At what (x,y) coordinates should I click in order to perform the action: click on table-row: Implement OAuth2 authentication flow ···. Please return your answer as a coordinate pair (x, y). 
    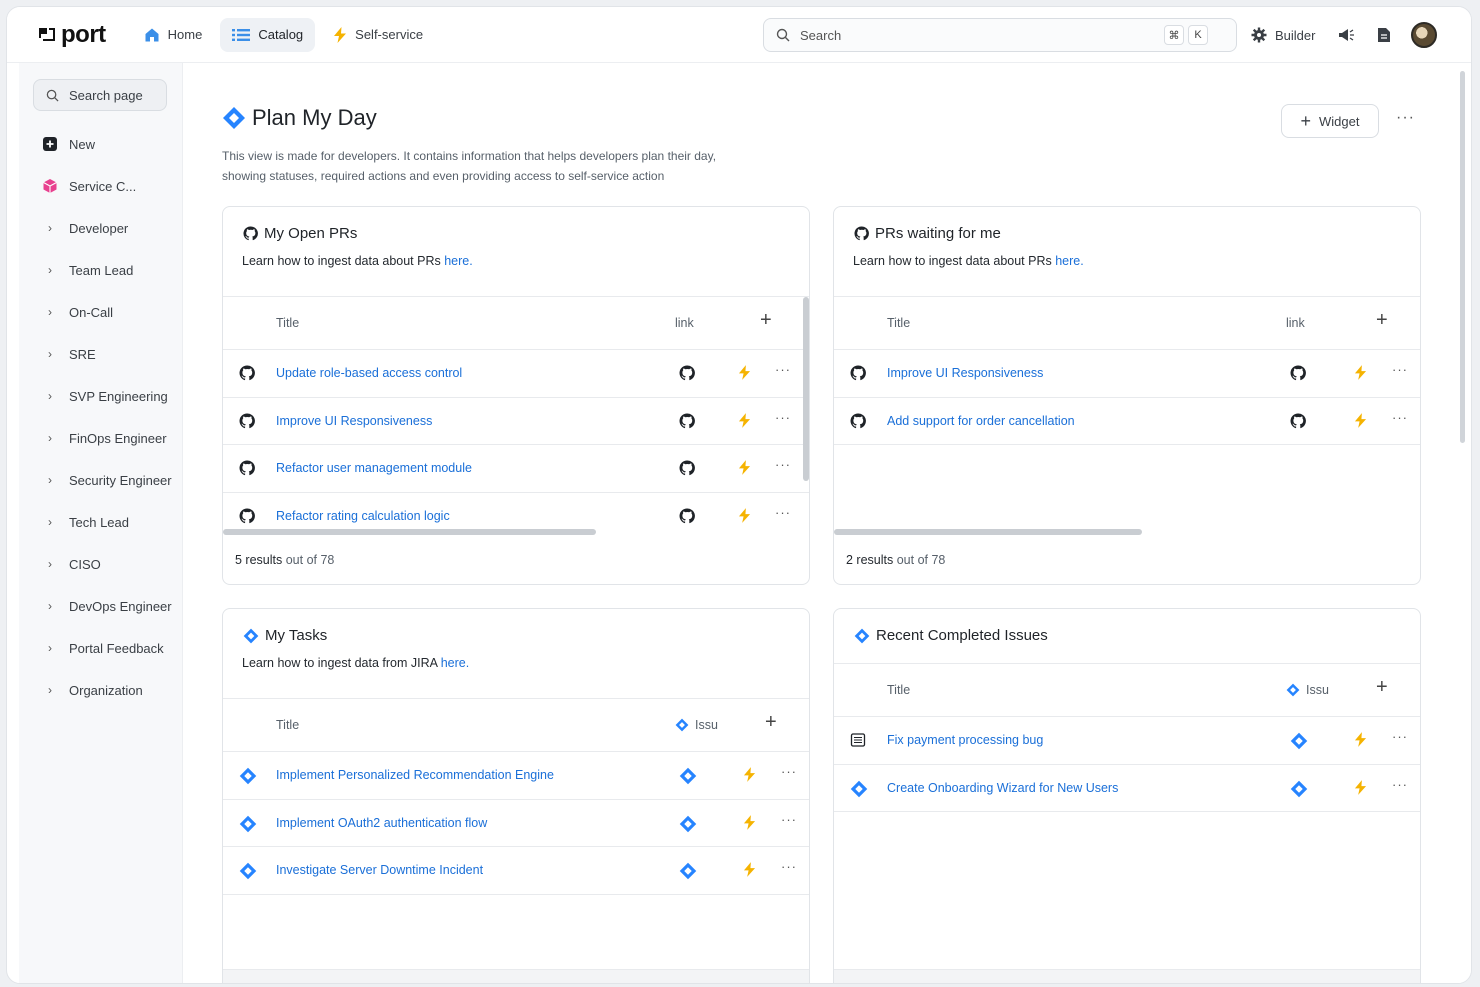
    Looking at the image, I should click on (516, 823).